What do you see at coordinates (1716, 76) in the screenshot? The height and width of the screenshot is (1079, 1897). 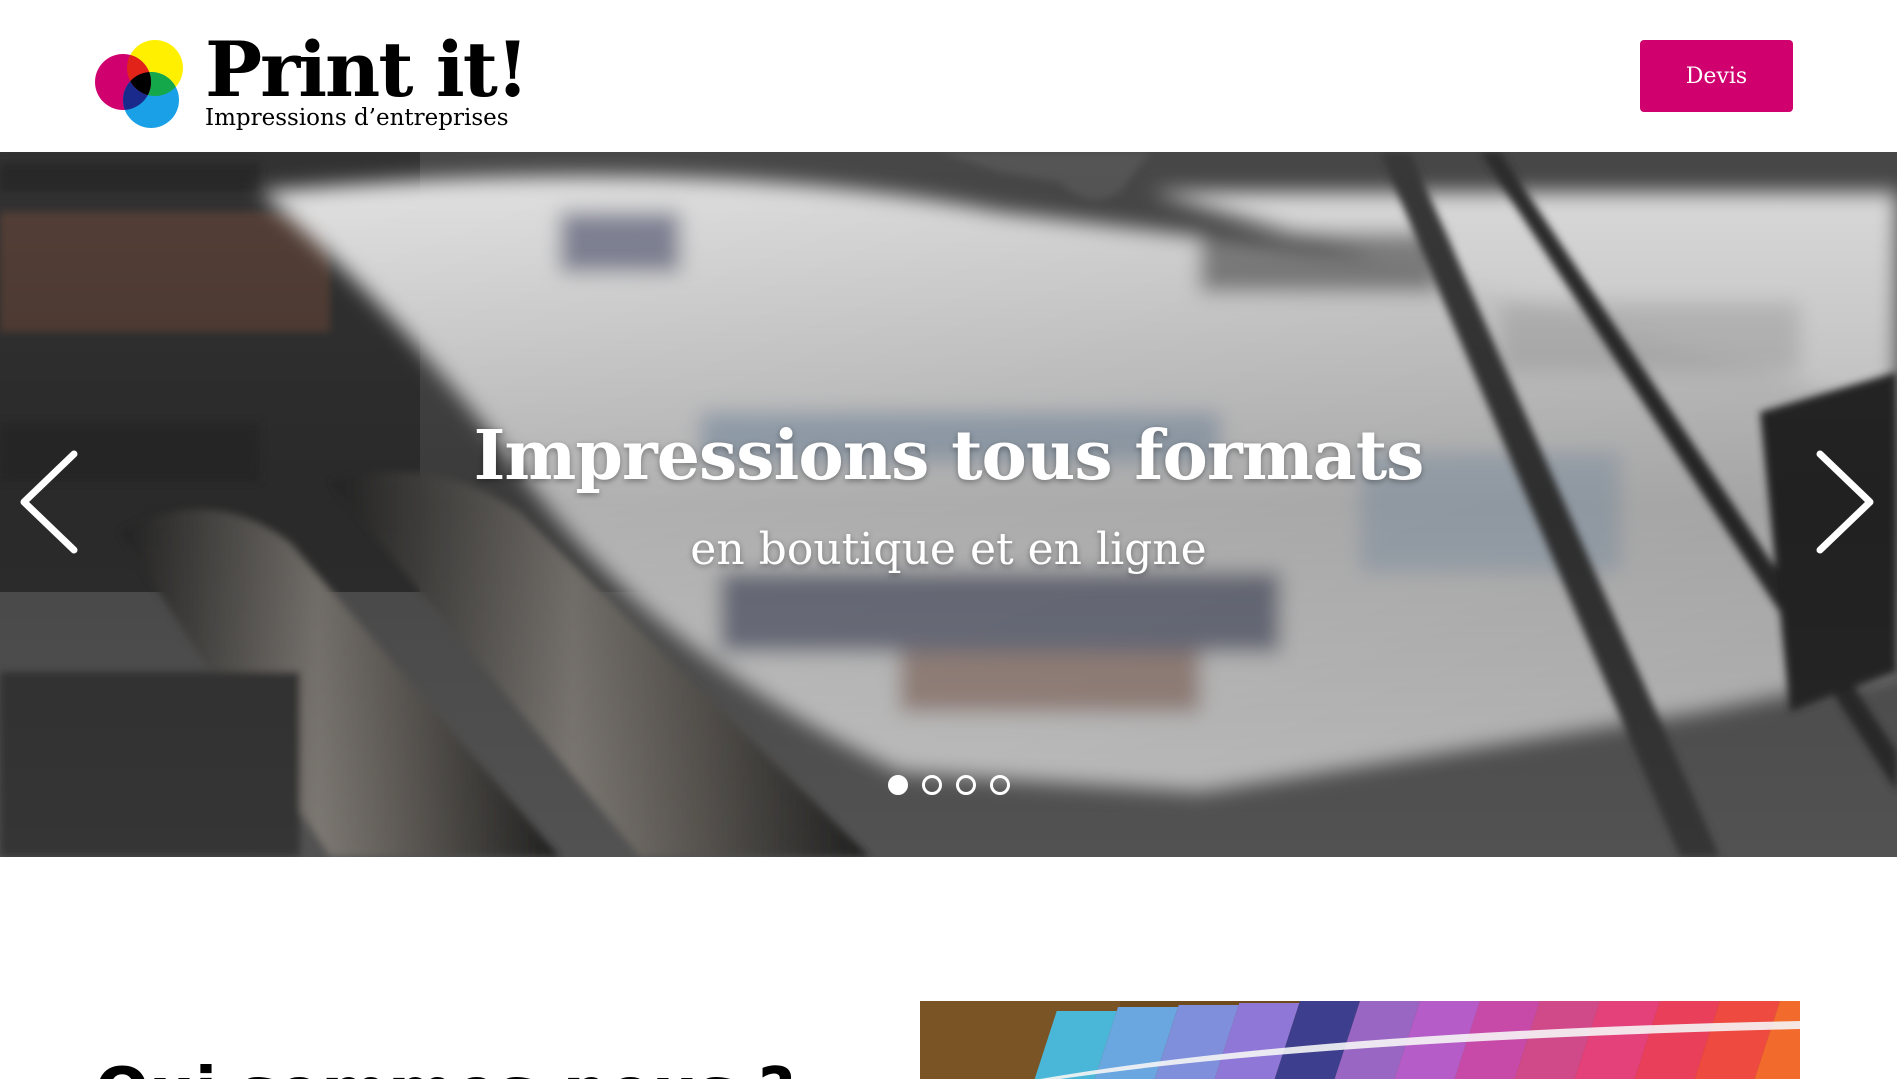 I see `devis-button: Devis` at bounding box center [1716, 76].